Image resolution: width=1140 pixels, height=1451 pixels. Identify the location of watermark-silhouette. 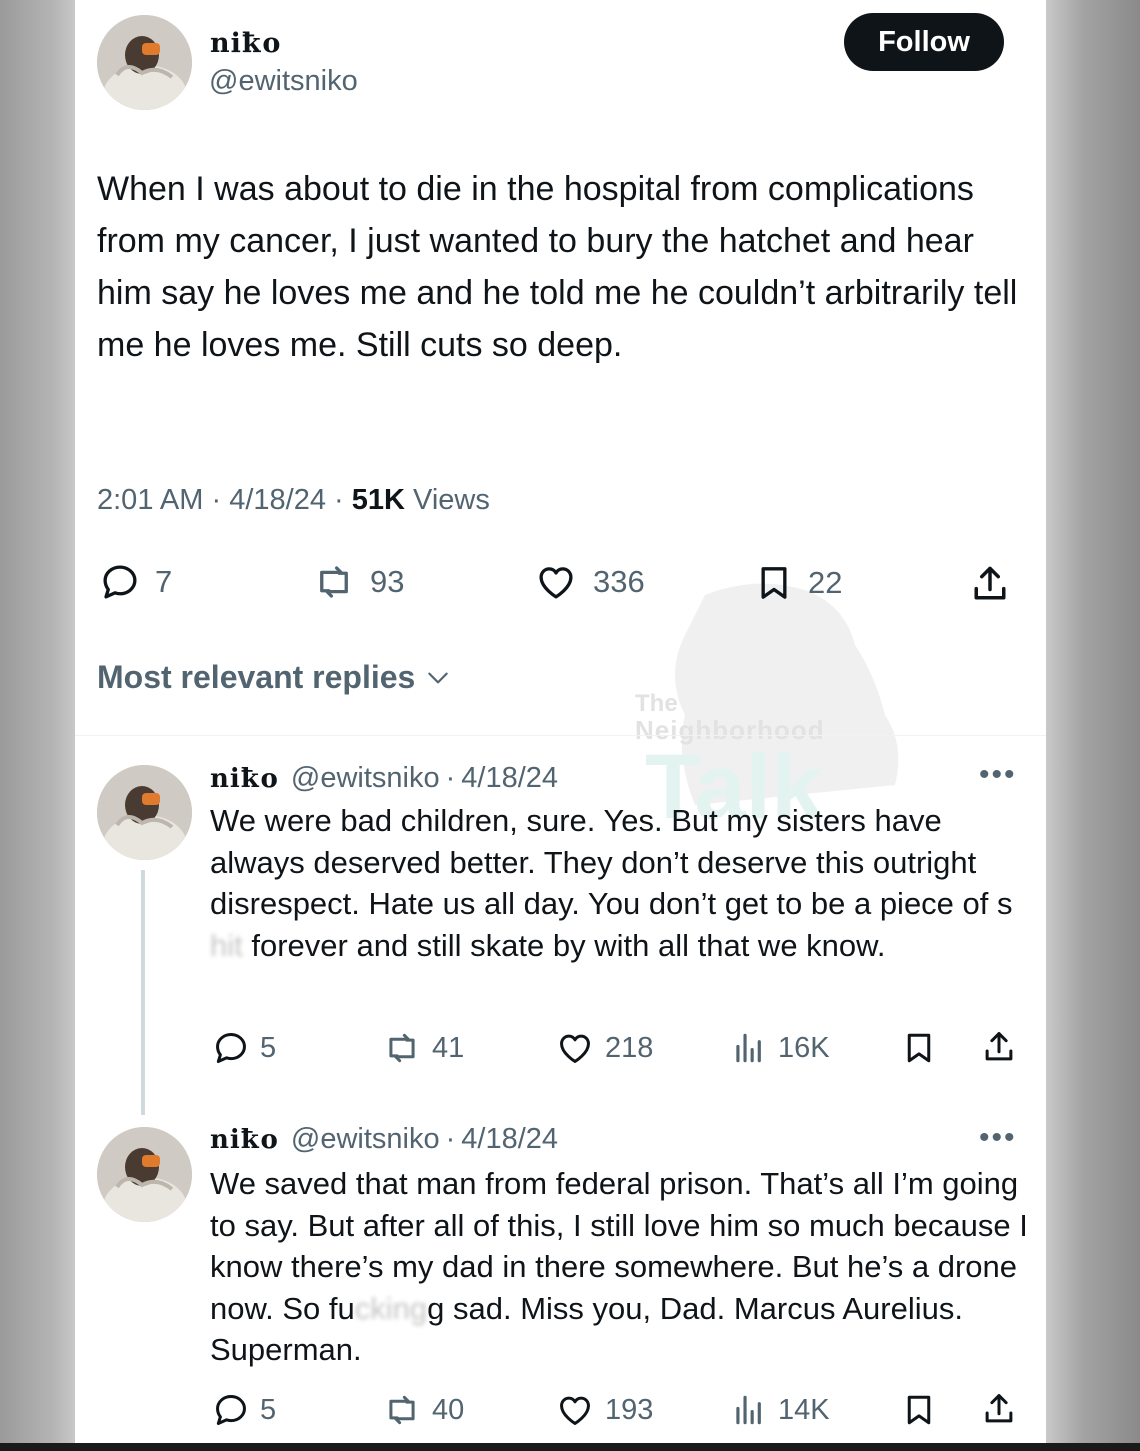
(787, 694).